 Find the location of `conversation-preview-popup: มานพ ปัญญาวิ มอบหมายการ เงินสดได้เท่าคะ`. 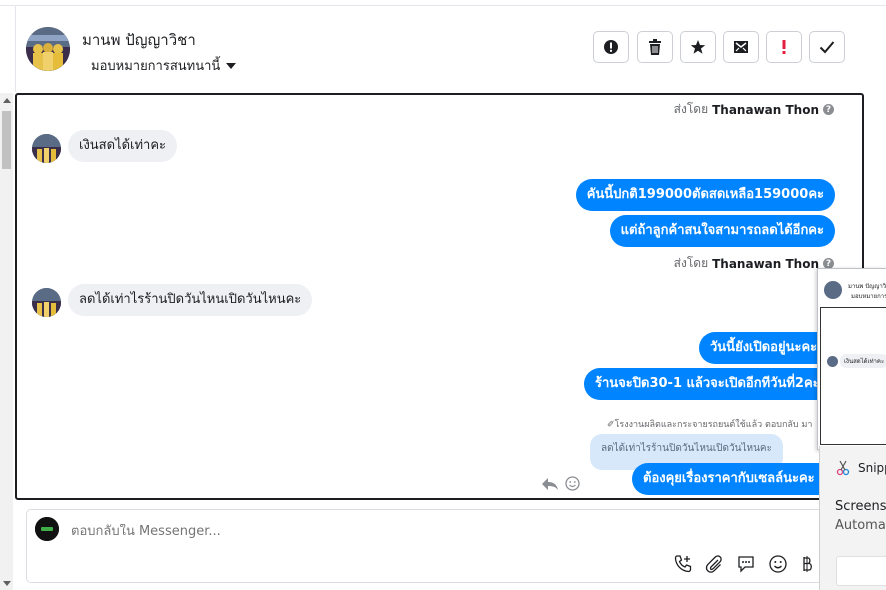

conversation-preview-popup: มานพ ปัญญาวิ มอบหมายการ เงินสดได้เท่าคะ is located at coordinates (851, 359).